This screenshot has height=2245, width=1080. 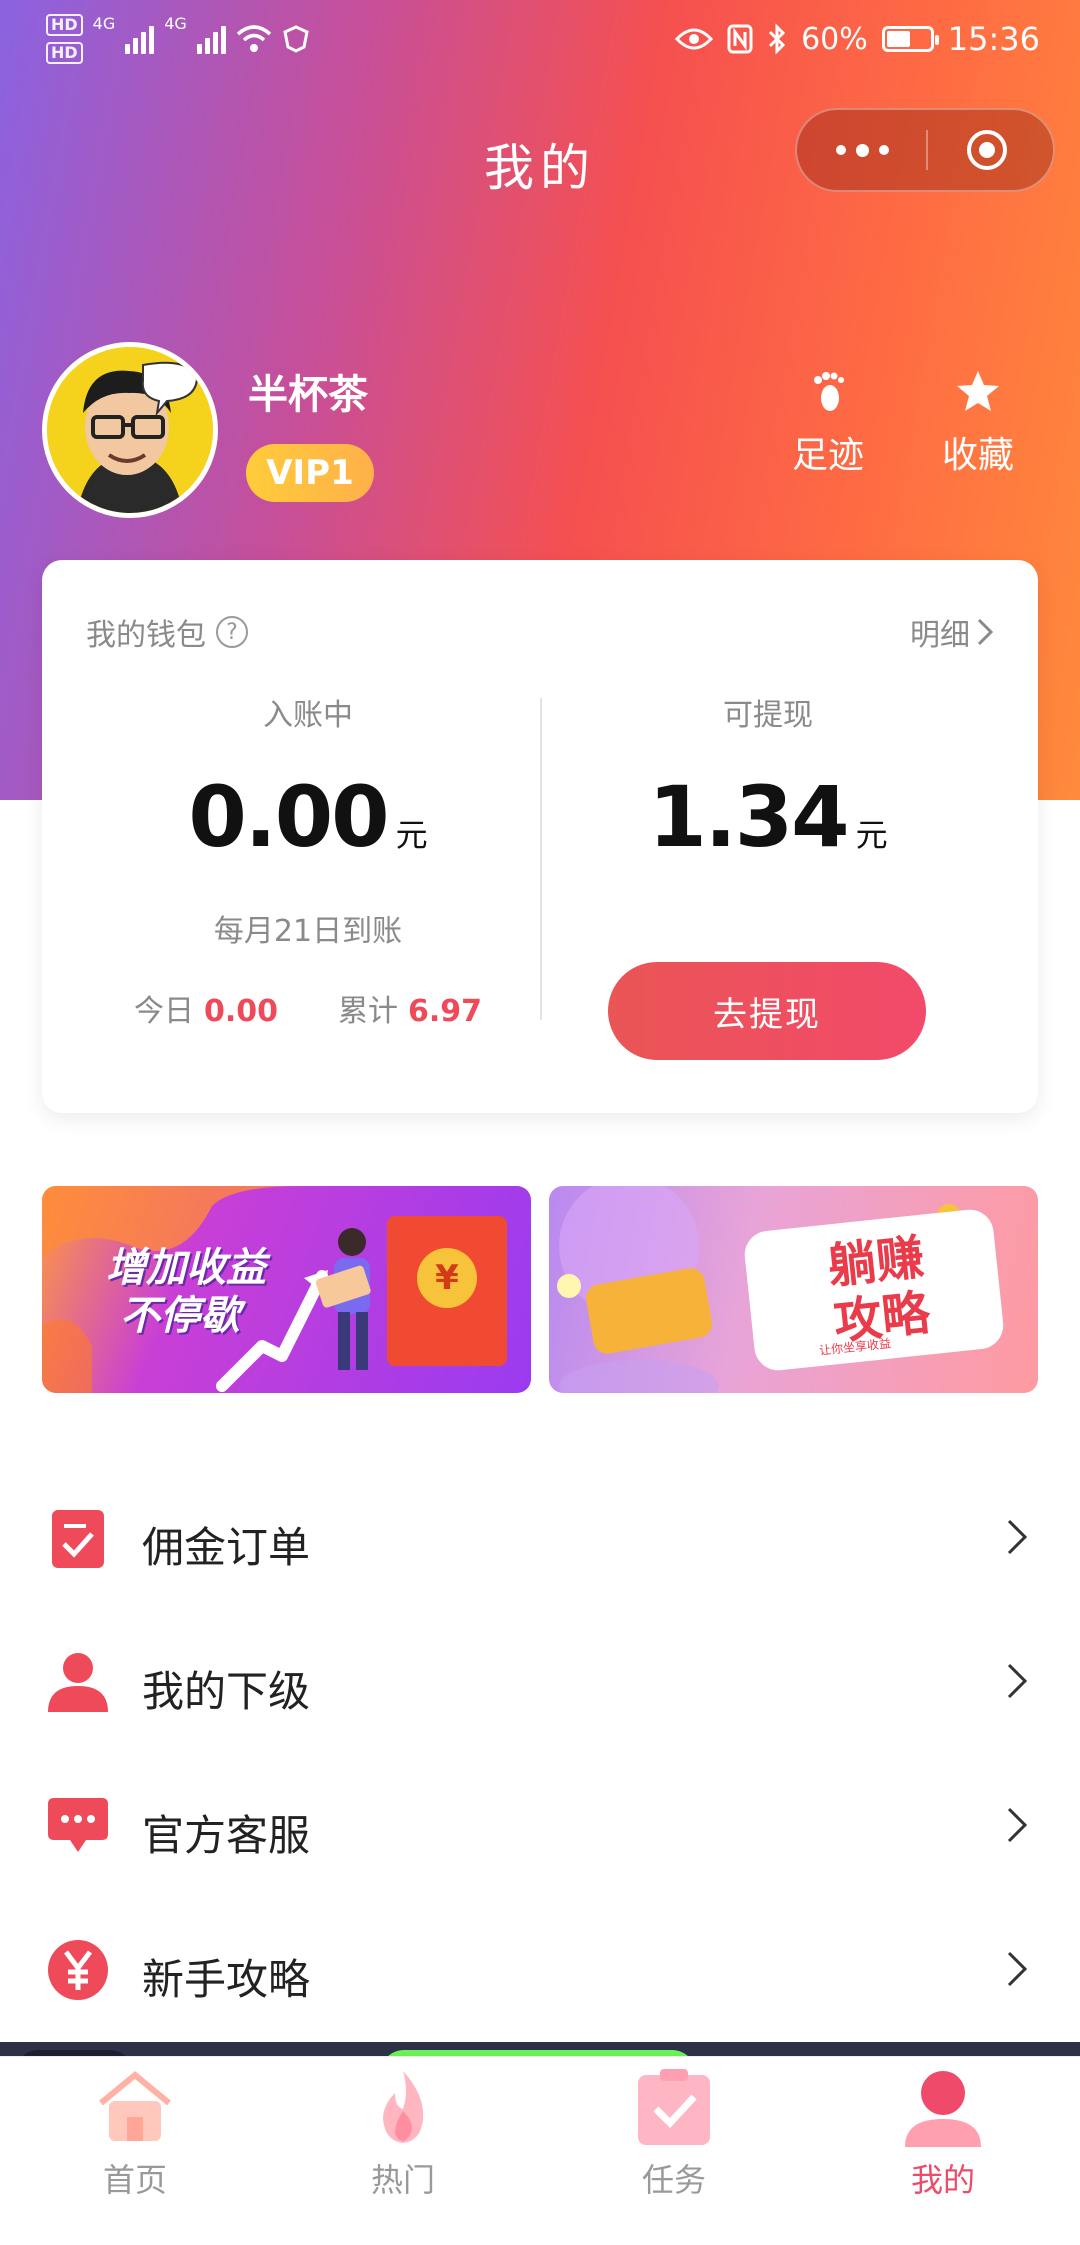 What do you see at coordinates (540, 2150) in the screenshot?
I see `bottom-tab-bar: 首页 热门 任务 我的` at bounding box center [540, 2150].